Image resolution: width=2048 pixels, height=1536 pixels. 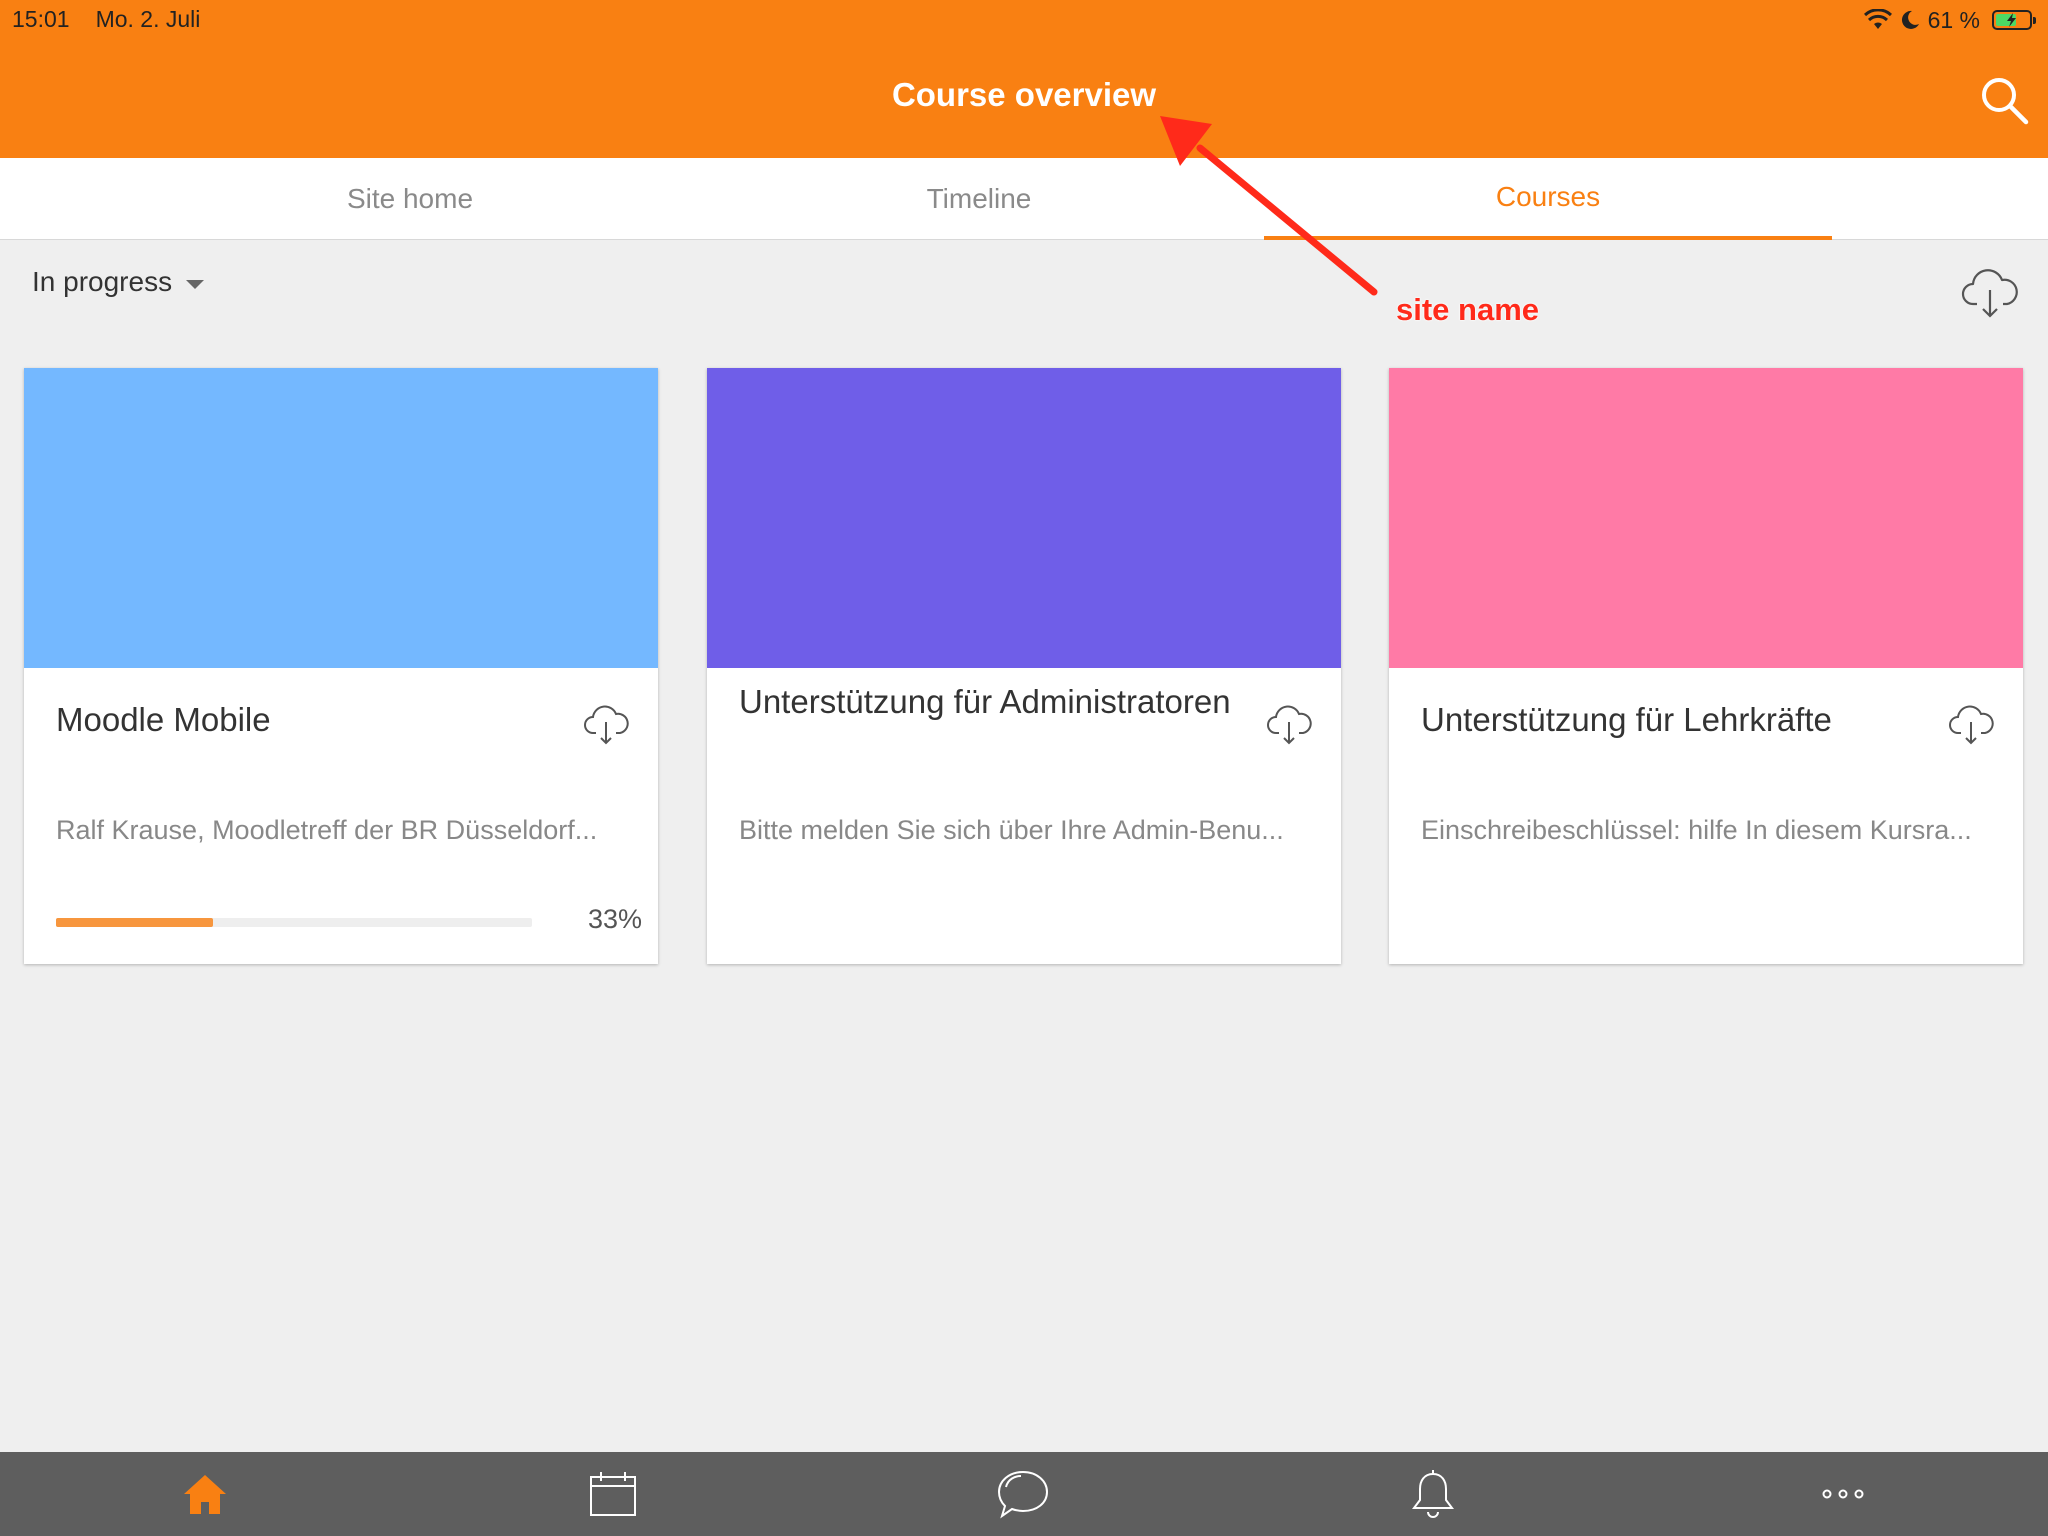 What do you see at coordinates (410, 199) in the screenshot?
I see `tab-site-home: Site home` at bounding box center [410, 199].